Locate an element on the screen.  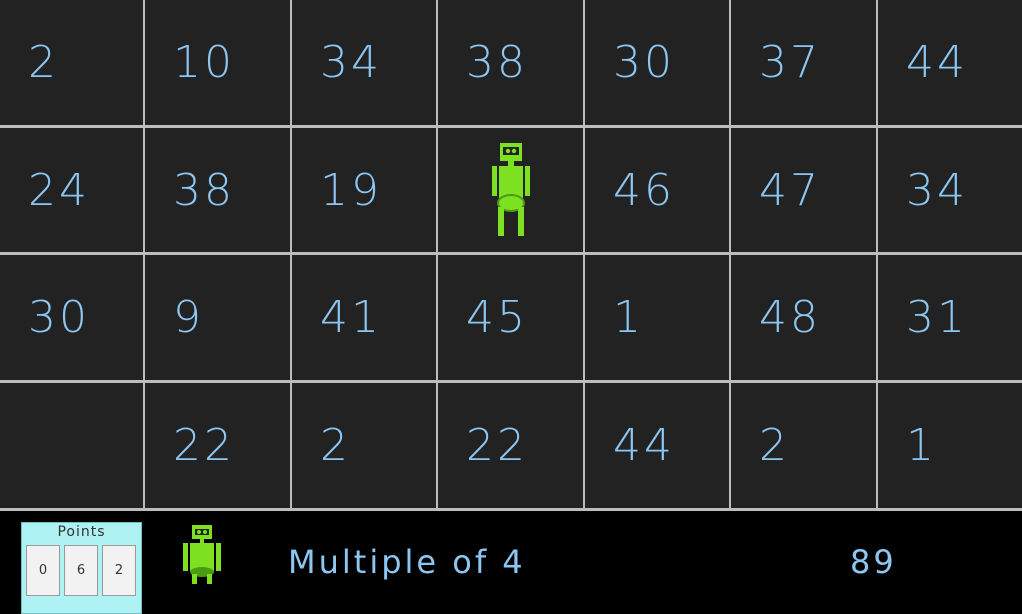
cell-number: 24 is located at coordinates (59, 190).